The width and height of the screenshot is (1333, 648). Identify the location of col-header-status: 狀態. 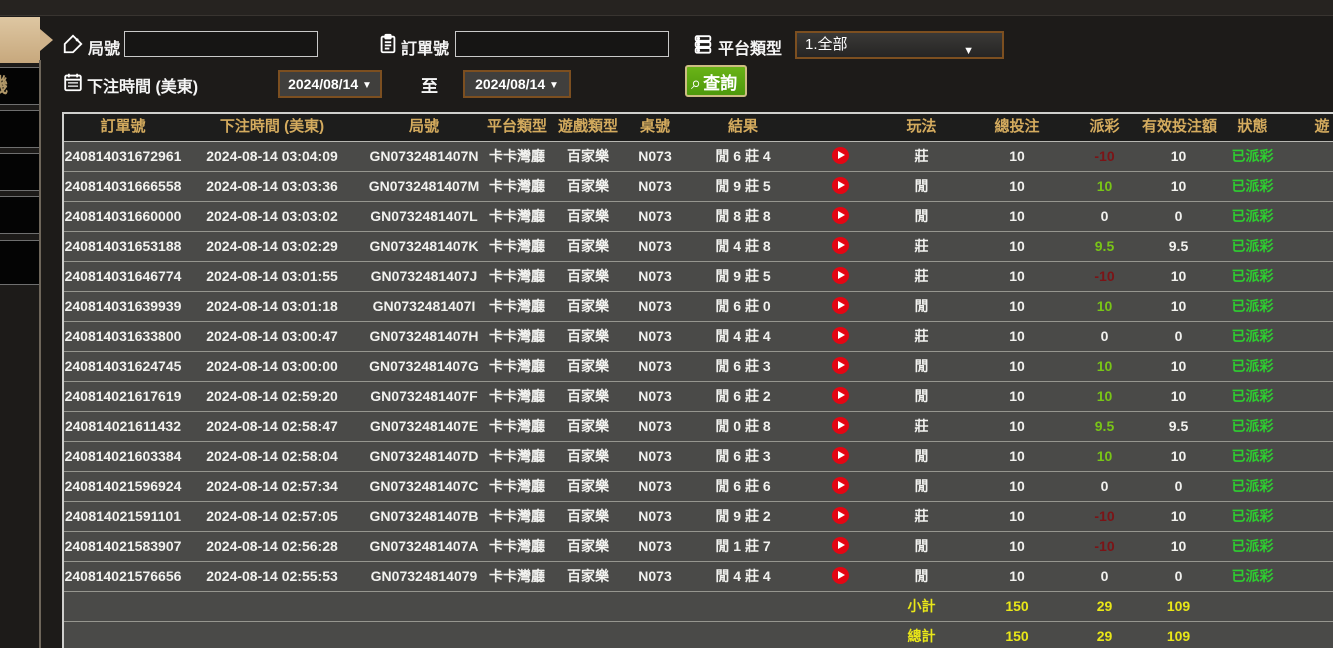
(1252, 126).